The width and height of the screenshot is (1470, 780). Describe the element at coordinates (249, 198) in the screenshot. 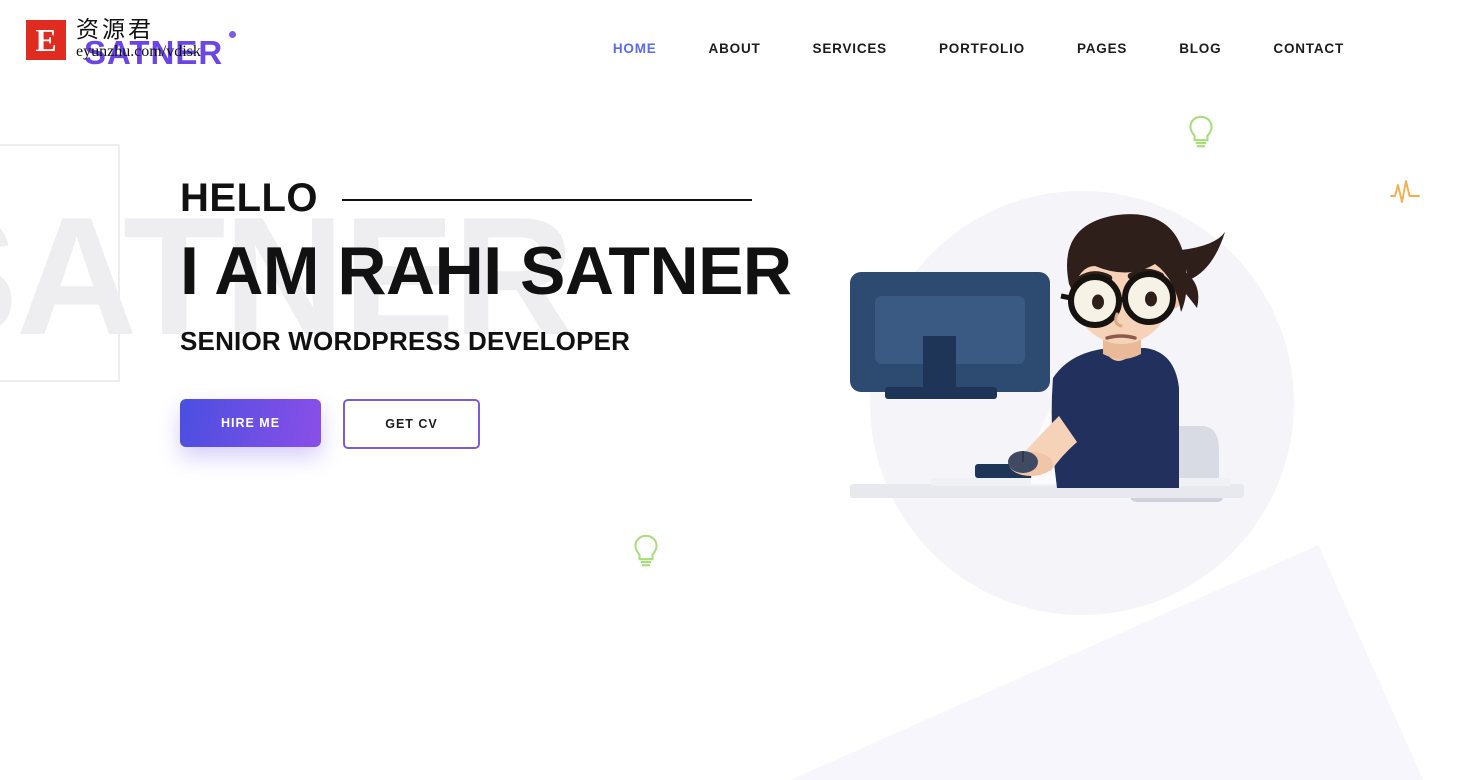

I see `hero-greeting: HELLO` at that location.